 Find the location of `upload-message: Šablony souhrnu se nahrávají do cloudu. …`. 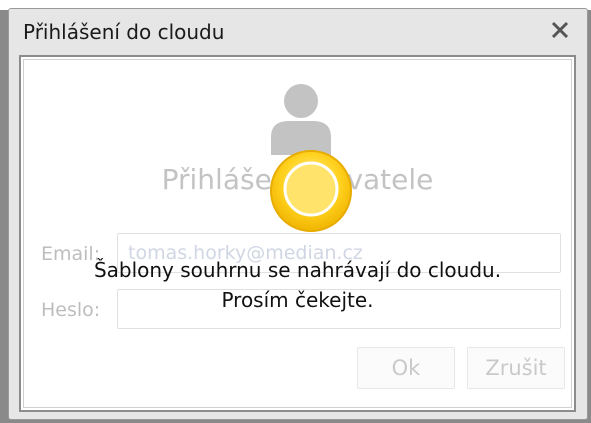

upload-message: Šablony souhrnu se nahrávají do cloudu. … is located at coordinates (297, 285).